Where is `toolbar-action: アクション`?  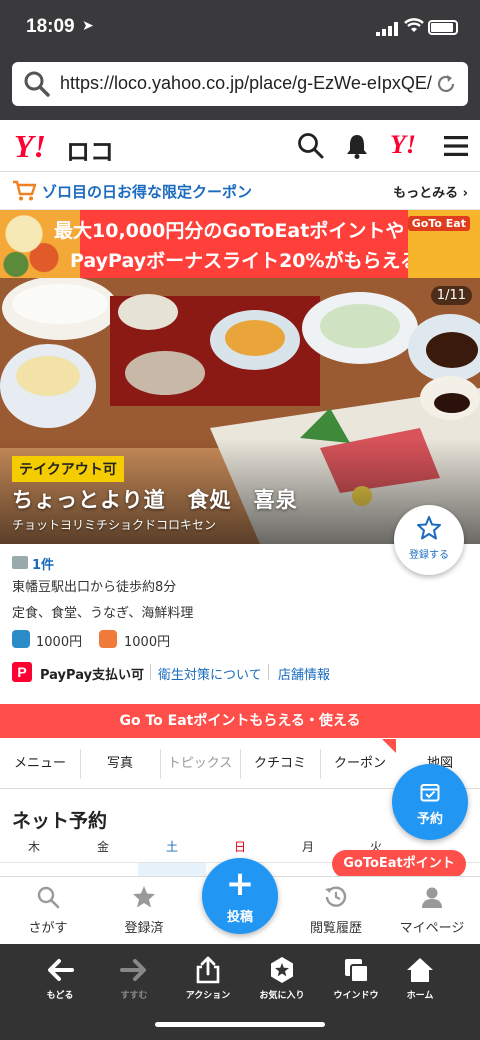
toolbar-action: アクション is located at coordinates (208, 979).